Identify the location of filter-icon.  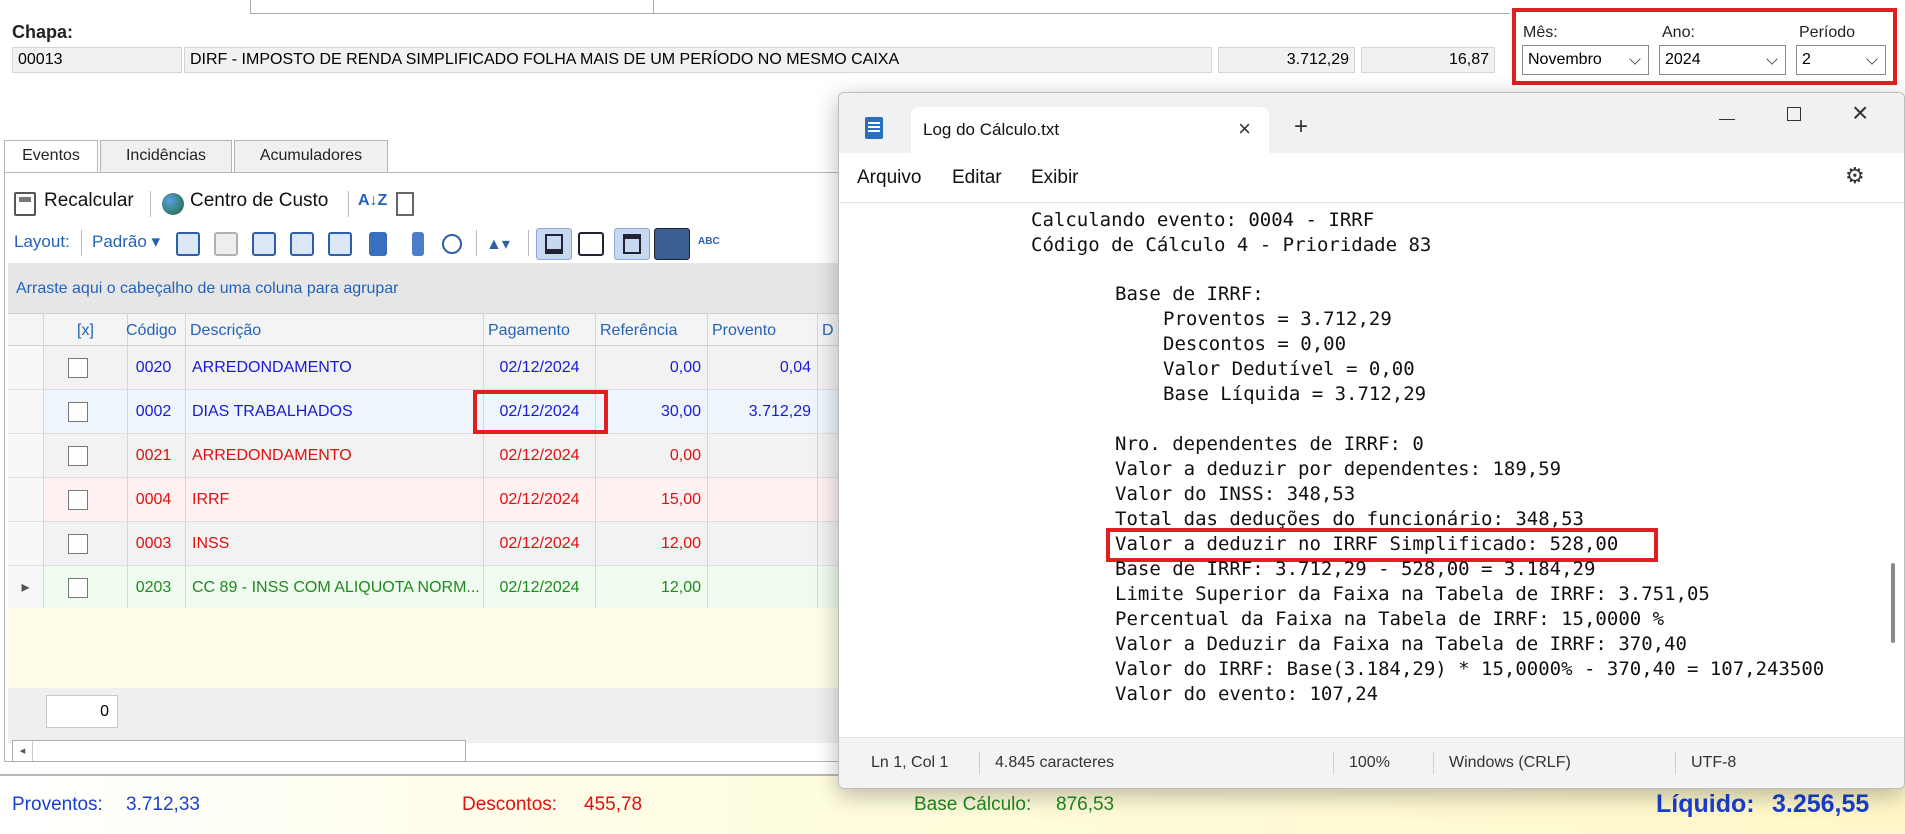
(452, 244).